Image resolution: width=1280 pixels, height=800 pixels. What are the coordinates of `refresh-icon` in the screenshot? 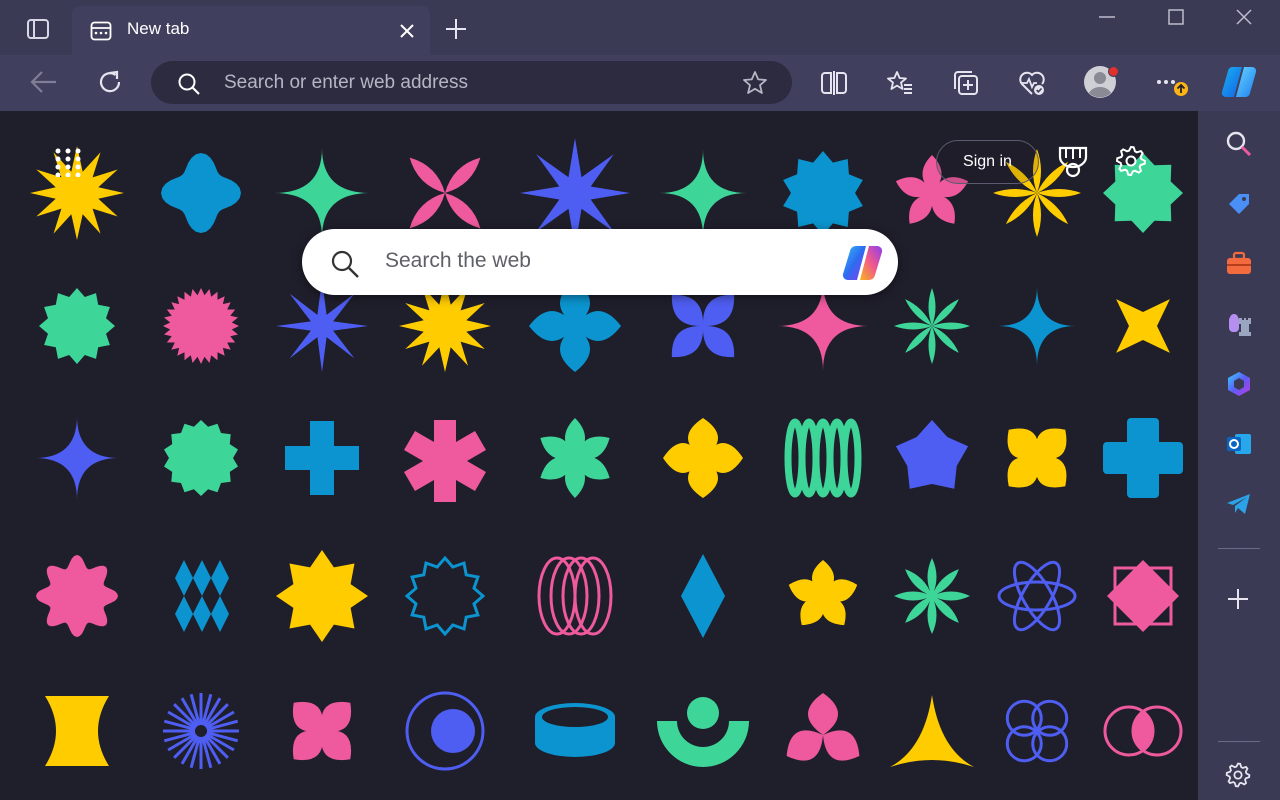 It's located at (110, 82).